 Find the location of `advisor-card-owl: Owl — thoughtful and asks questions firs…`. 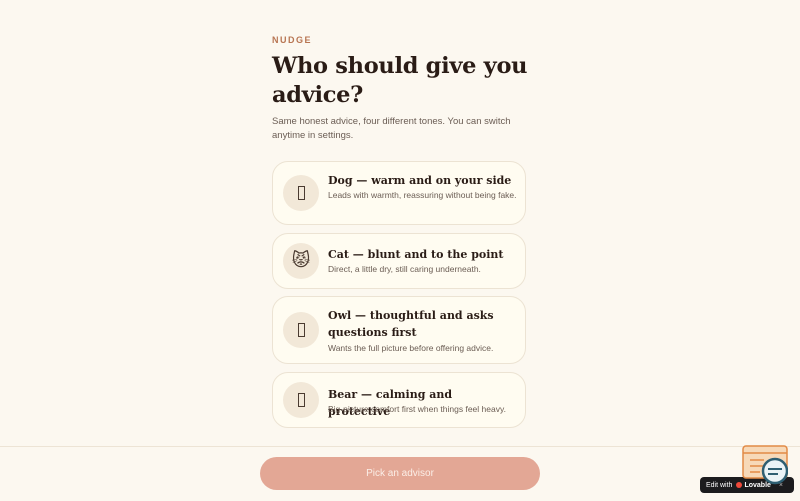

advisor-card-owl: Owl — thoughtful and asks questions firs… is located at coordinates (399, 330).